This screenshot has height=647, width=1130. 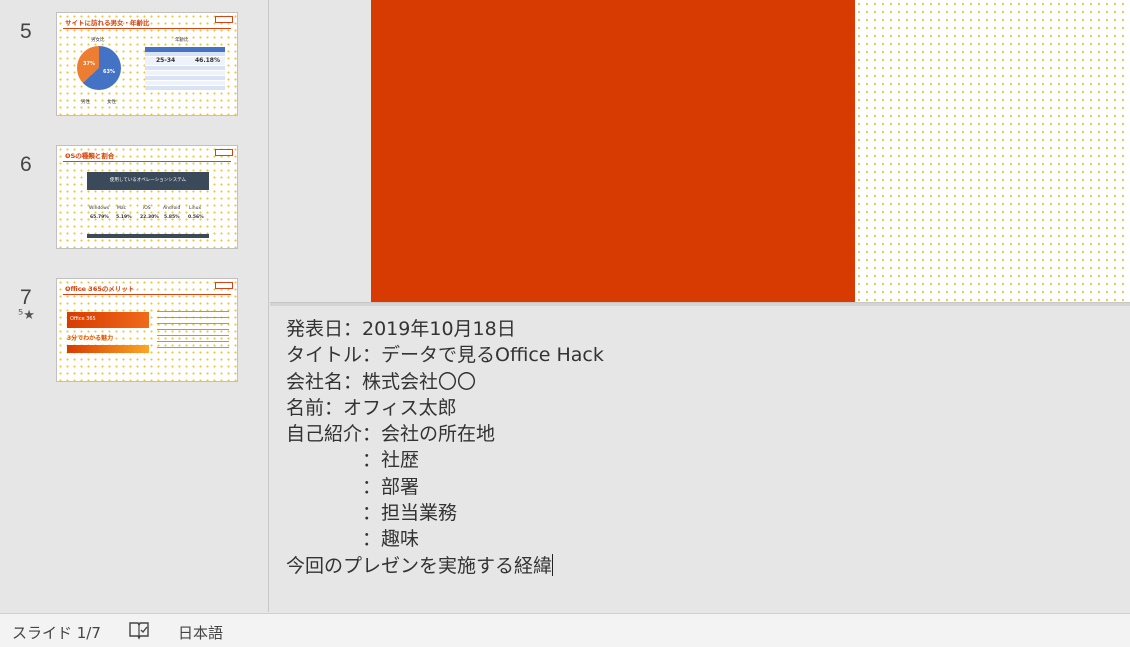 I want to click on thumb-left-heading: 男女比, so click(x=98, y=40).